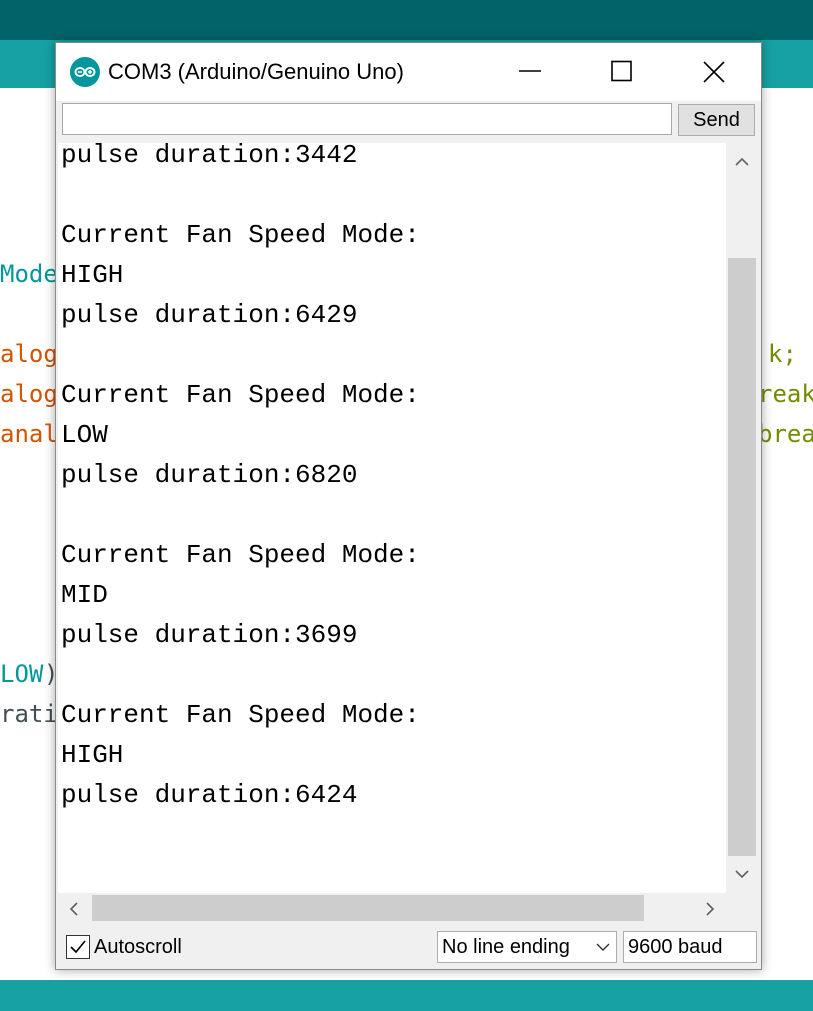 This screenshot has height=1011, width=813. What do you see at coordinates (406, 995) in the screenshot?
I see `ide-status-bar` at bounding box center [406, 995].